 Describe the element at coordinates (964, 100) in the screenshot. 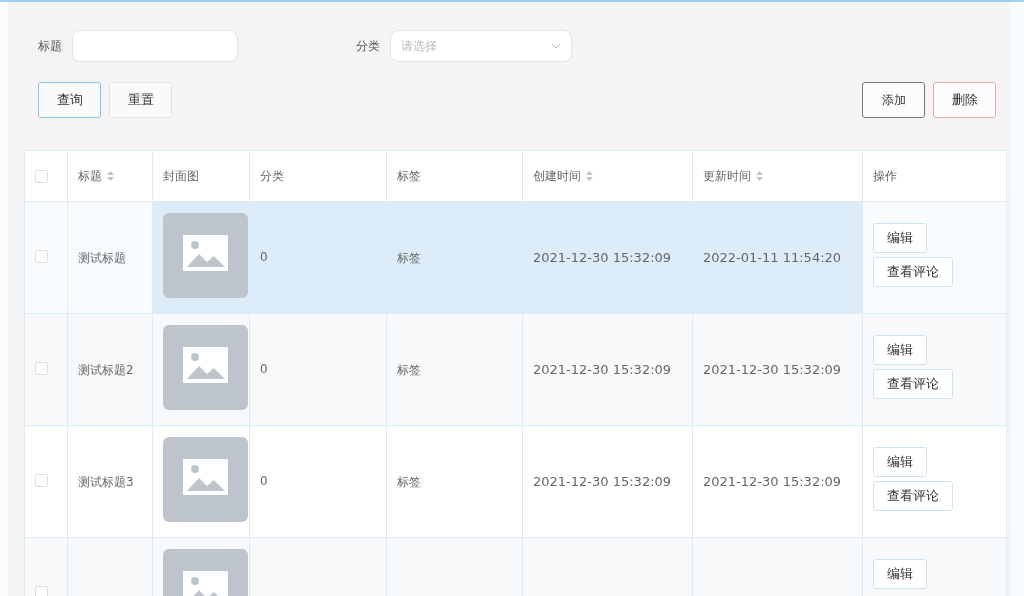

I see `action-button: 删除` at that location.